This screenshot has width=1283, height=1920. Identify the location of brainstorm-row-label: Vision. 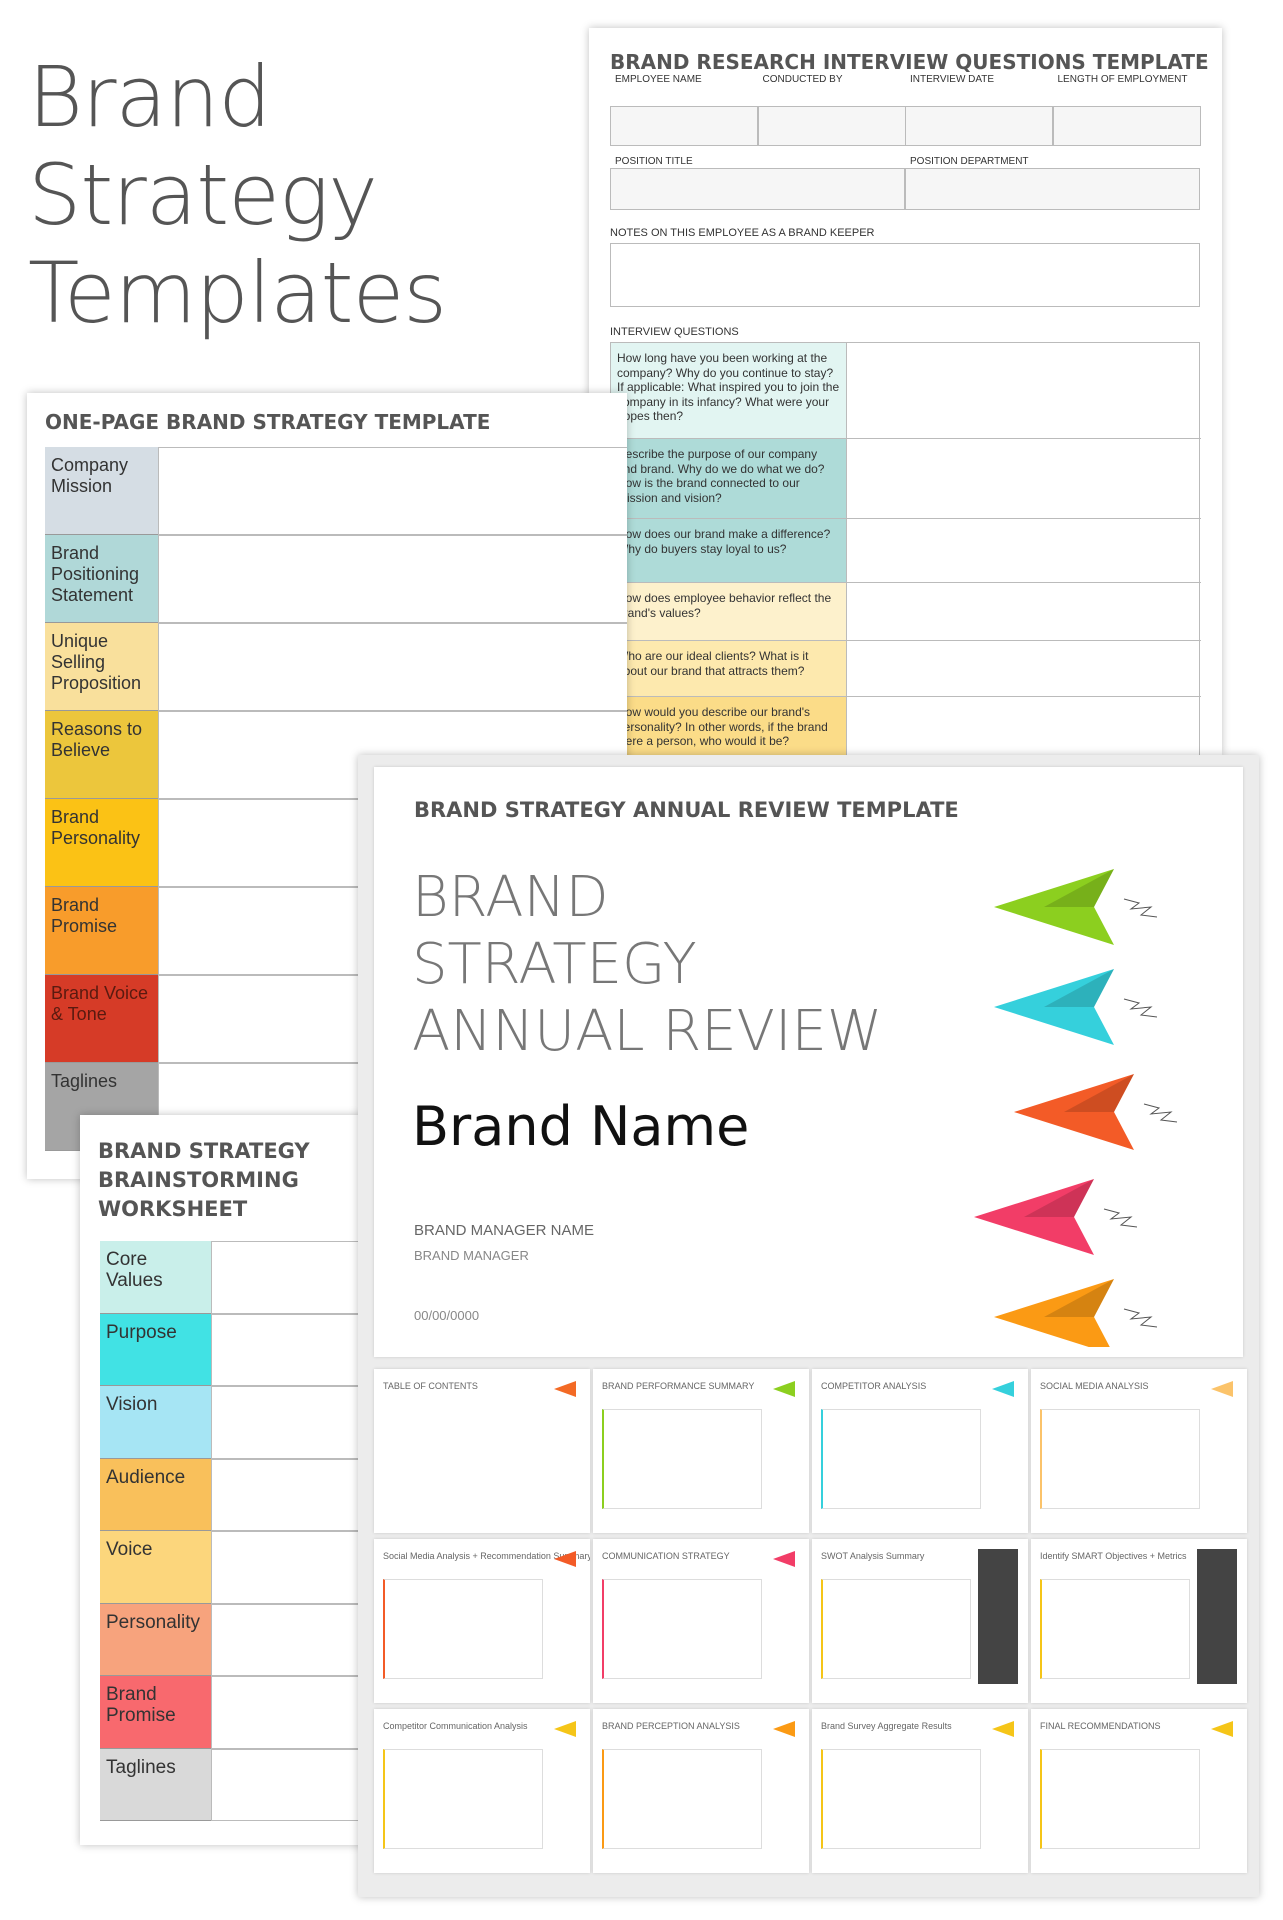
(155, 1422).